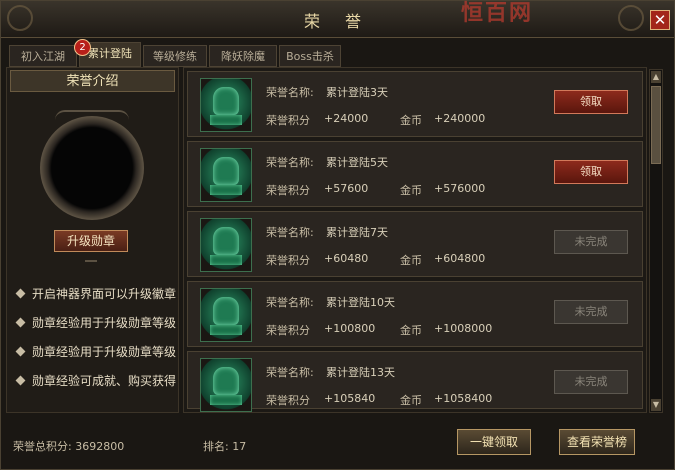  I want to click on close-button: ✕, so click(660, 20).